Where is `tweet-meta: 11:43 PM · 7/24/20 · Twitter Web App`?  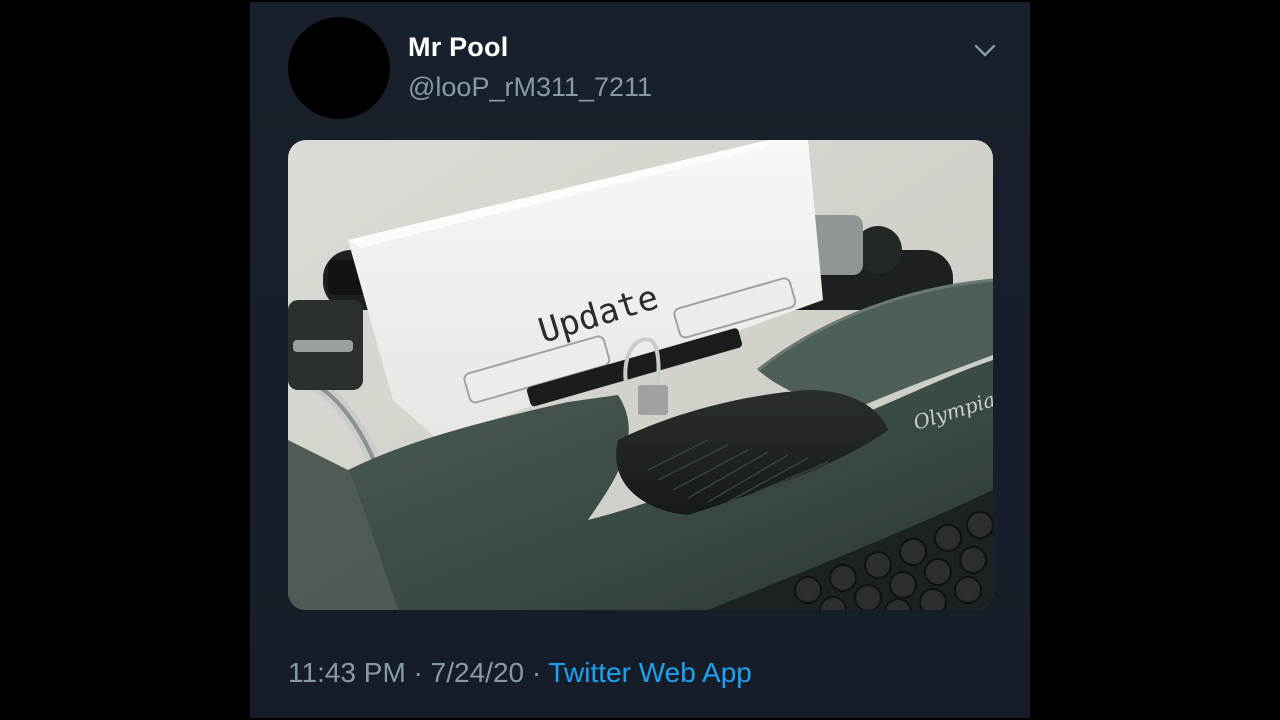 tweet-meta: 11:43 PM · 7/24/20 · Twitter Web App is located at coordinates (520, 673).